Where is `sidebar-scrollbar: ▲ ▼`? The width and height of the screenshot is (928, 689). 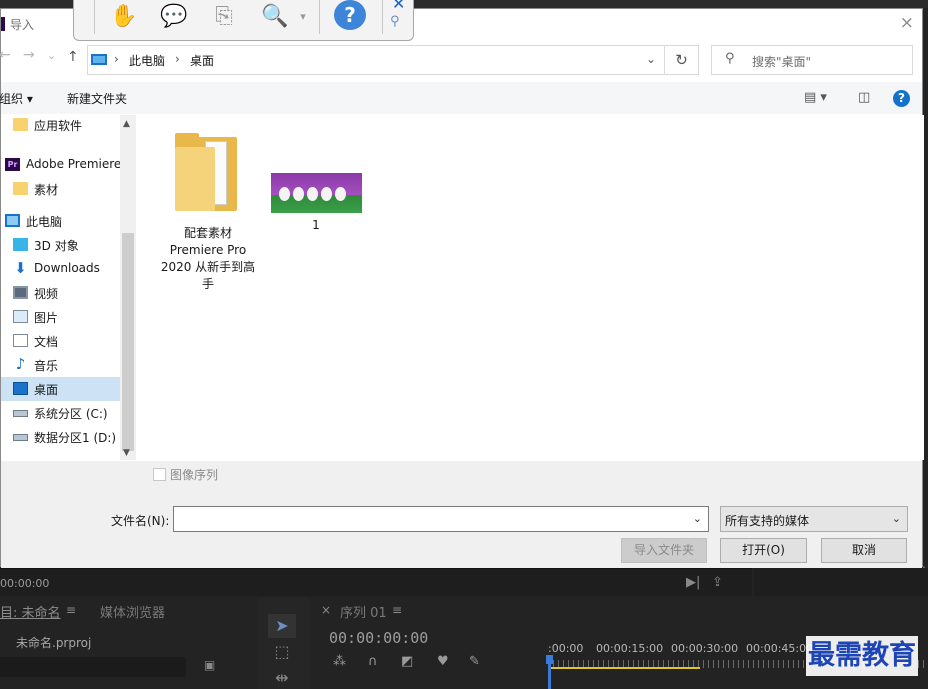
sidebar-scrollbar: ▲ ▼ is located at coordinates (128, 287).